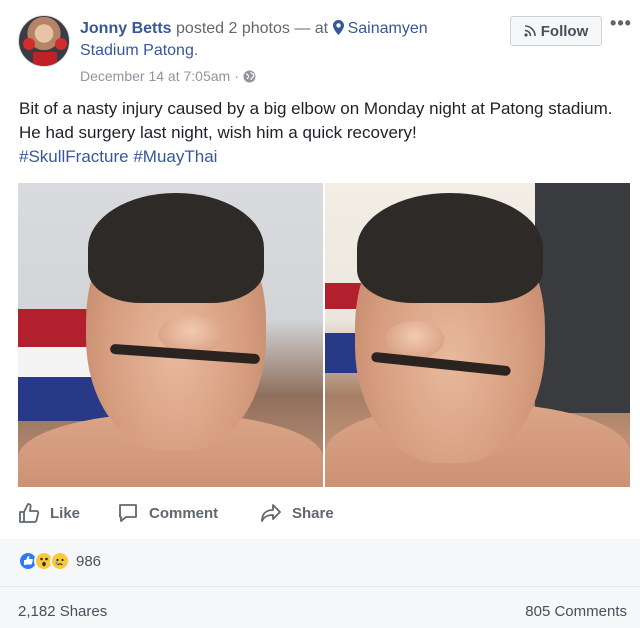  What do you see at coordinates (29, 513) in the screenshot?
I see `thumbs-up-icon` at bounding box center [29, 513].